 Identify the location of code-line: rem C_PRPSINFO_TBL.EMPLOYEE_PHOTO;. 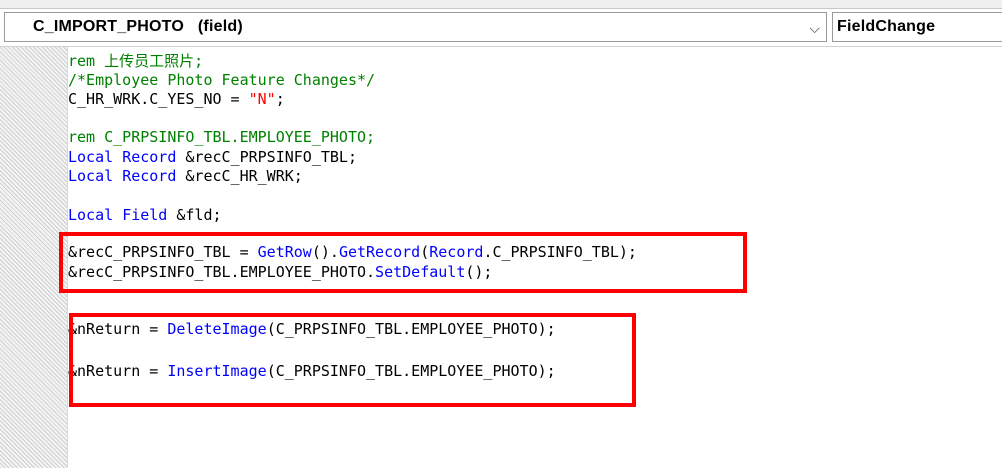
(221, 137).